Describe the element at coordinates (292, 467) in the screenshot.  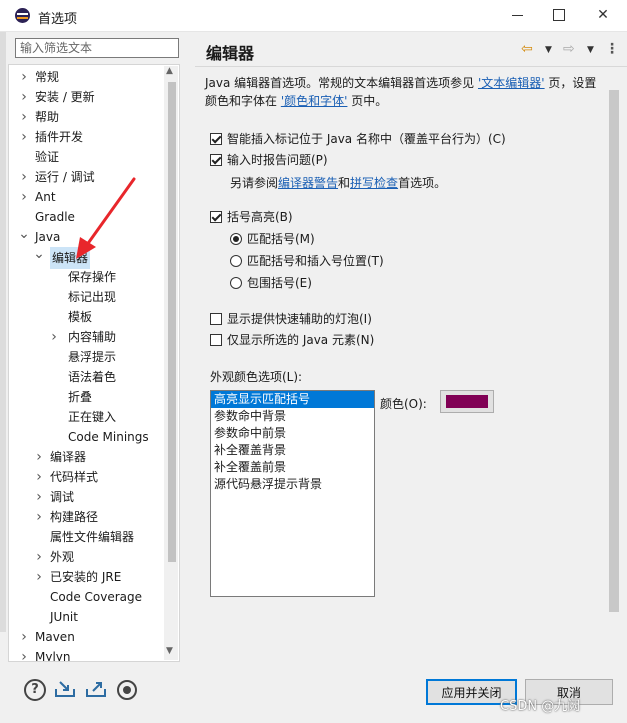
I see `color-option-item: 补全覆盖前景` at that location.